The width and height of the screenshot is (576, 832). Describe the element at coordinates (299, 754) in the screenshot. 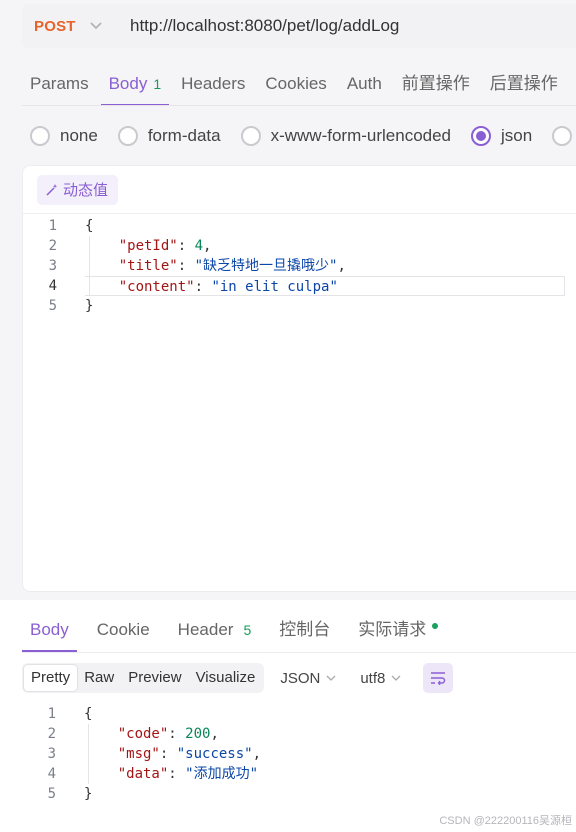

I see `code-line: 3 "msg": "success",` at that location.